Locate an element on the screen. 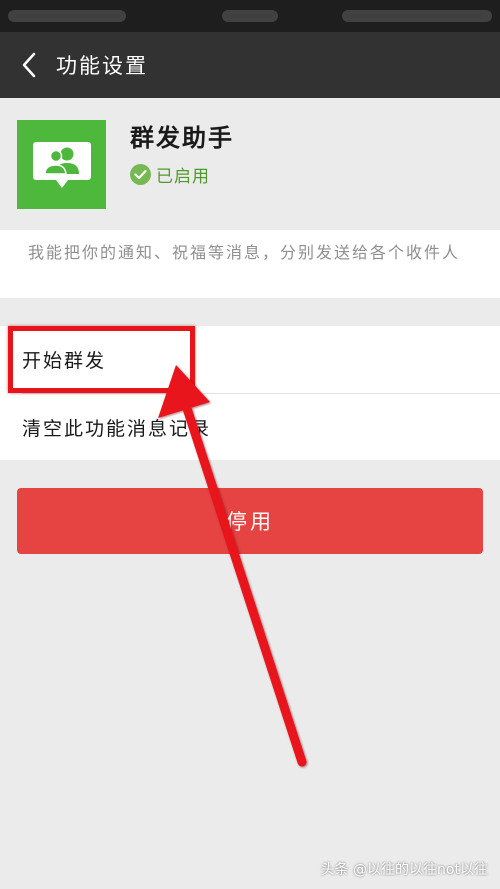  page-title: 功能设置 is located at coordinates (102, 66).